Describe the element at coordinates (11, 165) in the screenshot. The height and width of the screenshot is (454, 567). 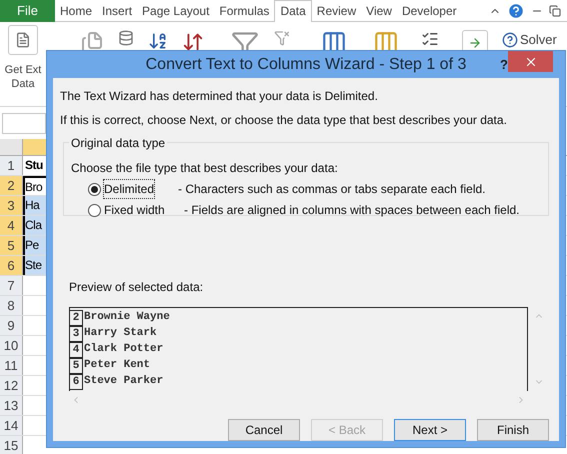
I see `row-header: 1` at that location.